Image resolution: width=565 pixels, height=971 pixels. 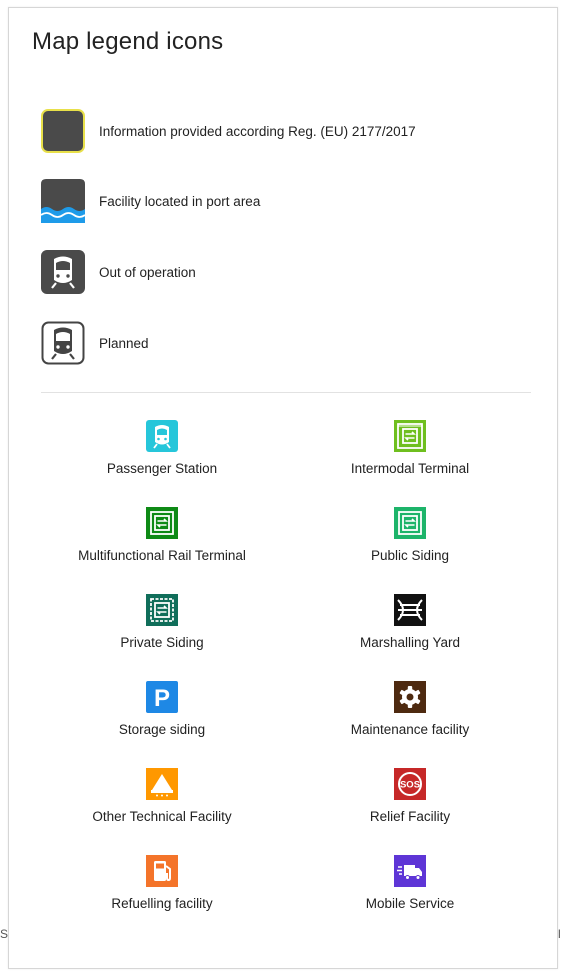 What do you see at coordinates (410, 697) in the screenshot?
I see `maintenance-facility-icon` at bounding box center [410, 697].